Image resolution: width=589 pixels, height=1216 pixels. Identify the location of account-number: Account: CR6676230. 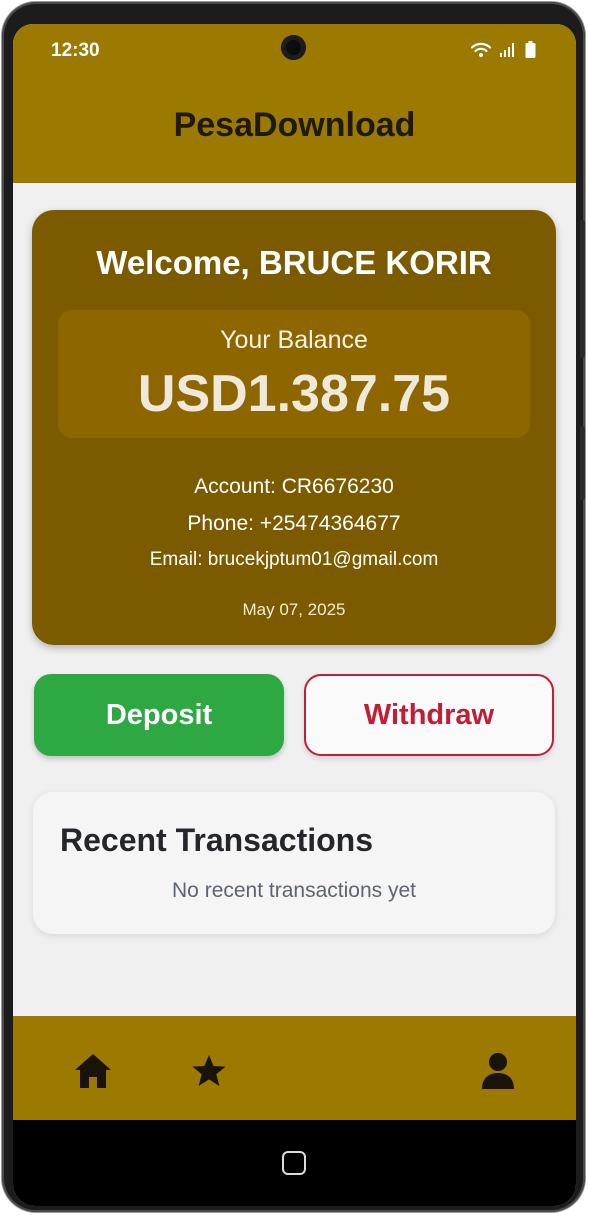
(294, 486).